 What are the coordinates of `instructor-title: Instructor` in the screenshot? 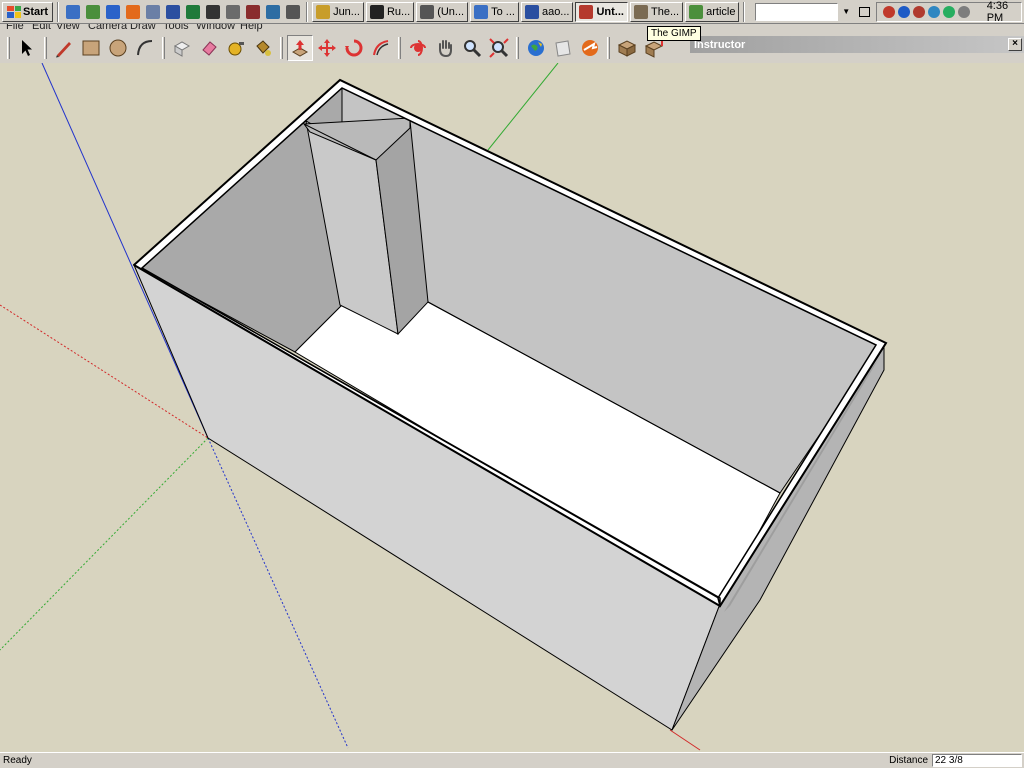 It's located at (720, 44).